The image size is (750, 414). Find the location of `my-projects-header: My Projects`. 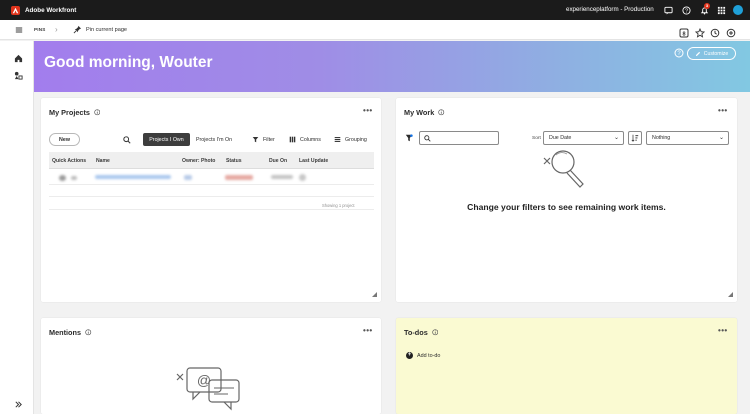

my-projects-header: My Projects is located at coordinates (75, 112).